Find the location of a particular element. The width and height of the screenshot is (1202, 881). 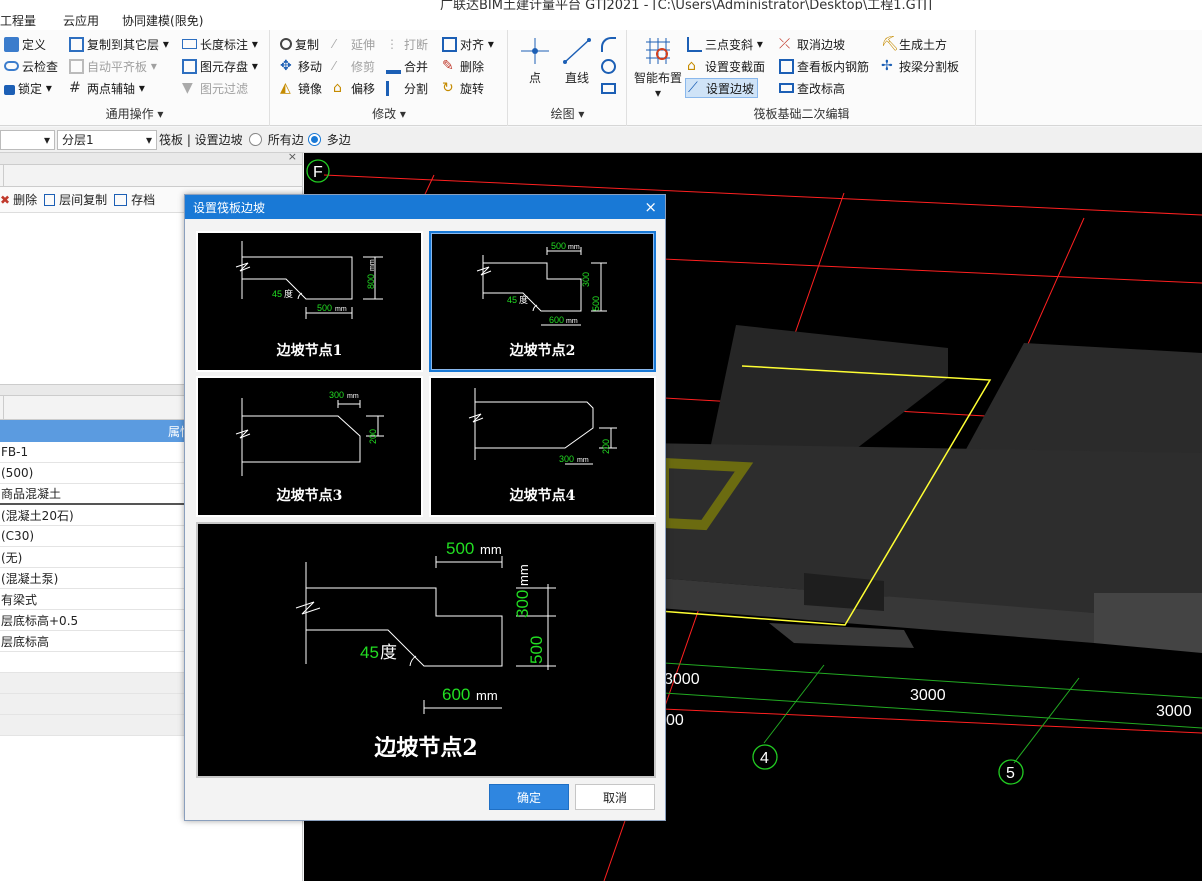

slope-icon is located at coordinates (694, 44).